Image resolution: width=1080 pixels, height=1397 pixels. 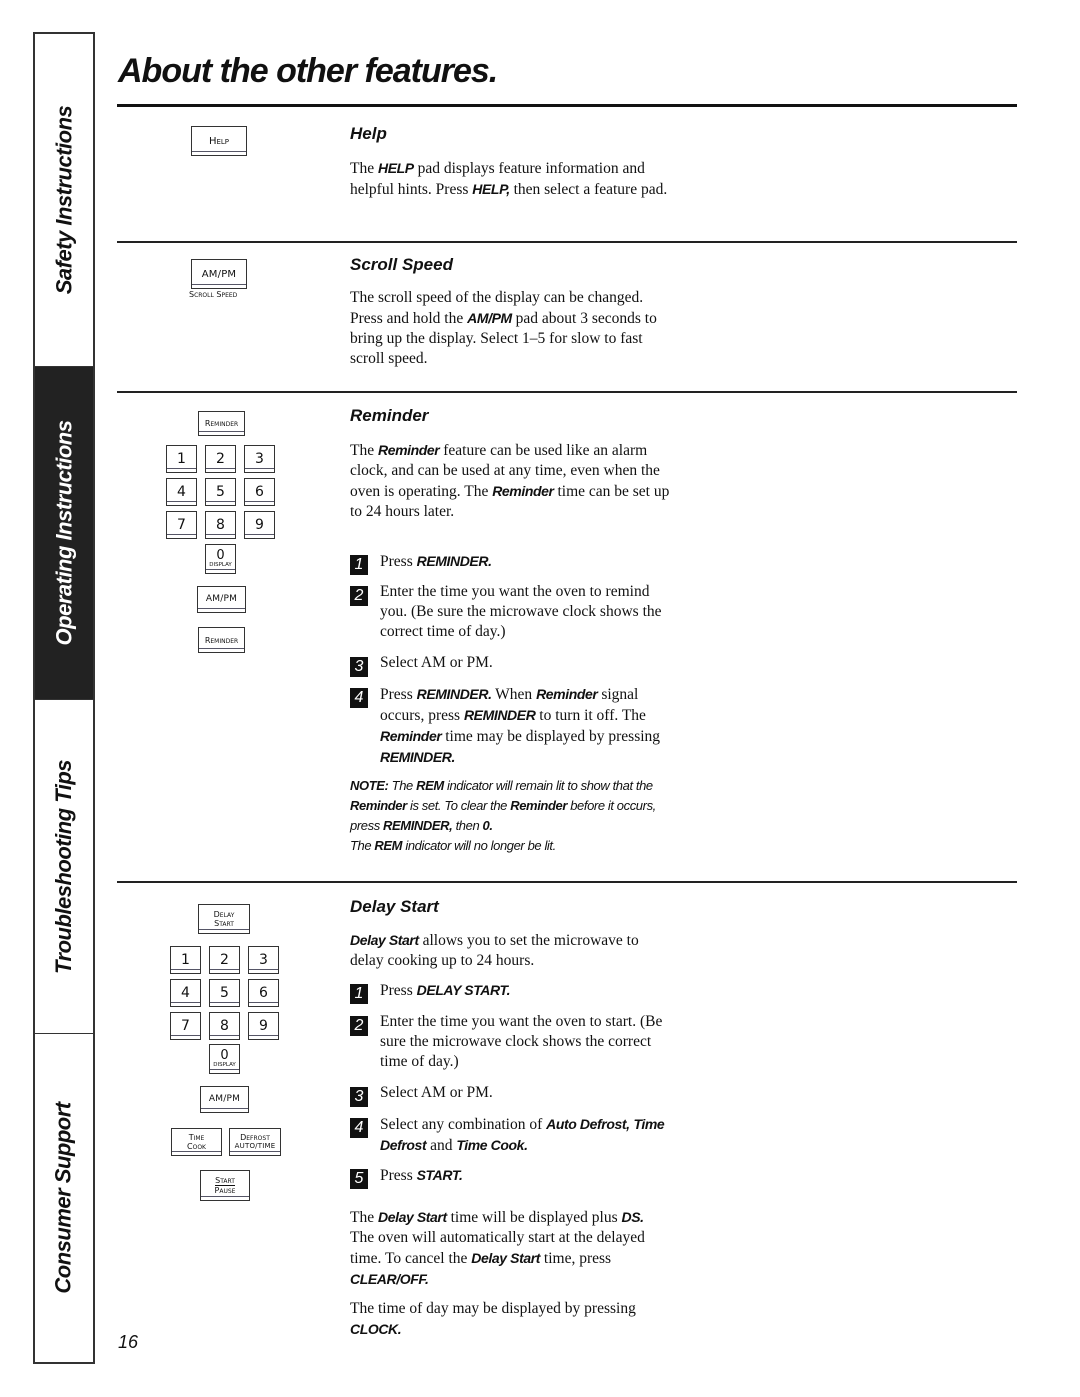 I want to click on step-text: Press START., so click(x=421, y=1175).